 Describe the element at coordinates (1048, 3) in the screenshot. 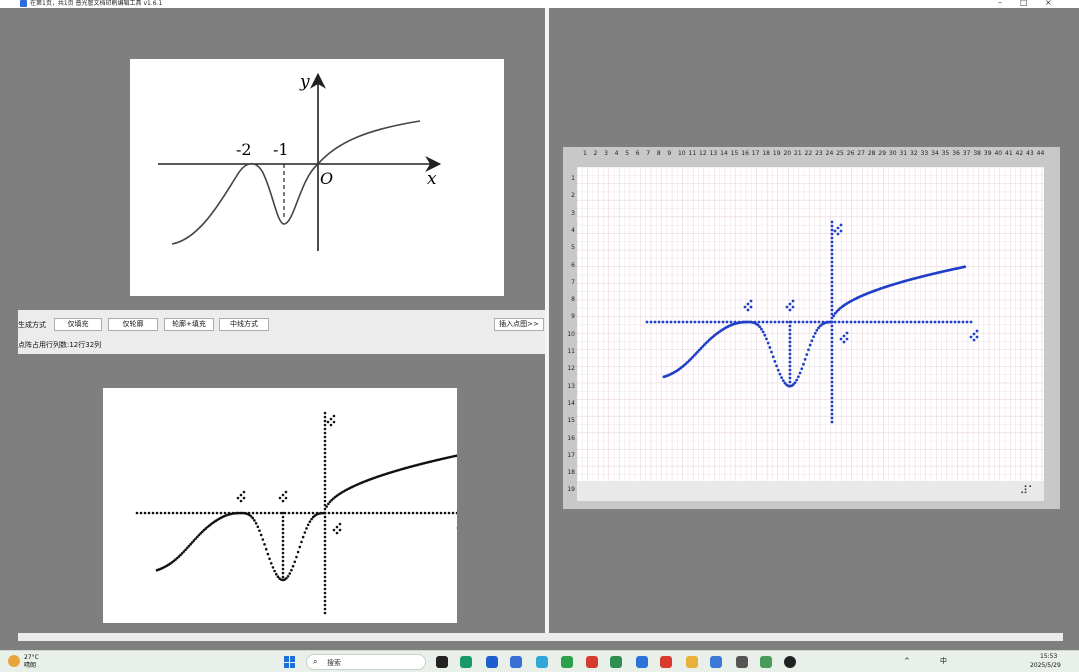

I see `close-button: ×` at that location.